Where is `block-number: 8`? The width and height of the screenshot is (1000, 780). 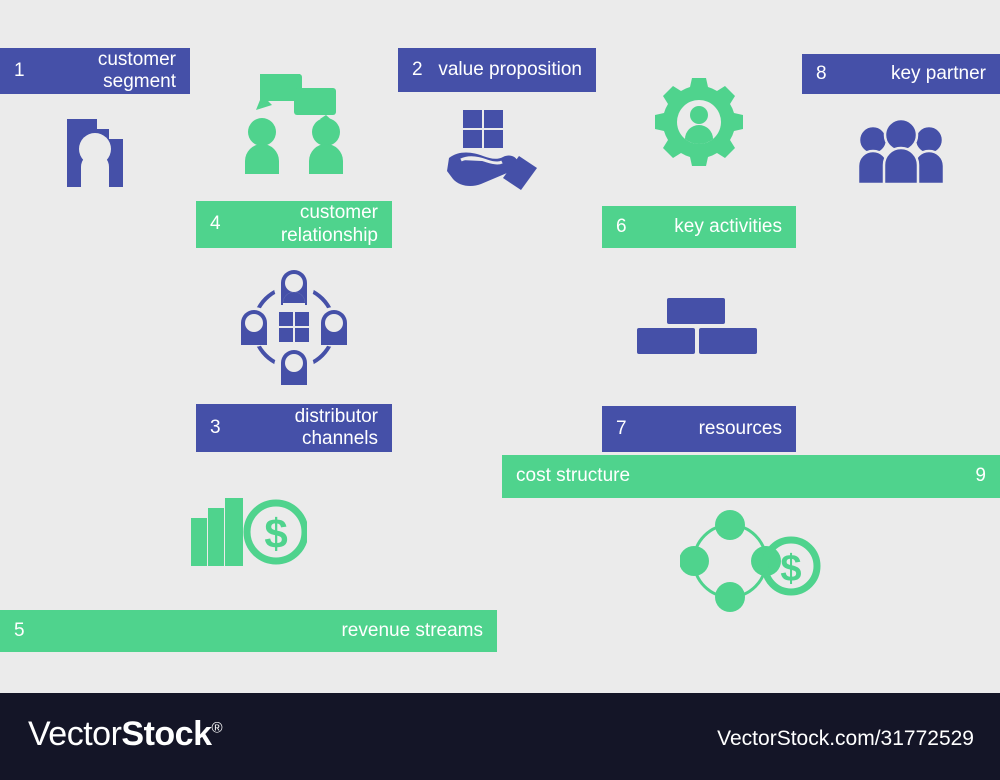 block-number: 8 is located at coordinates (821, 73).